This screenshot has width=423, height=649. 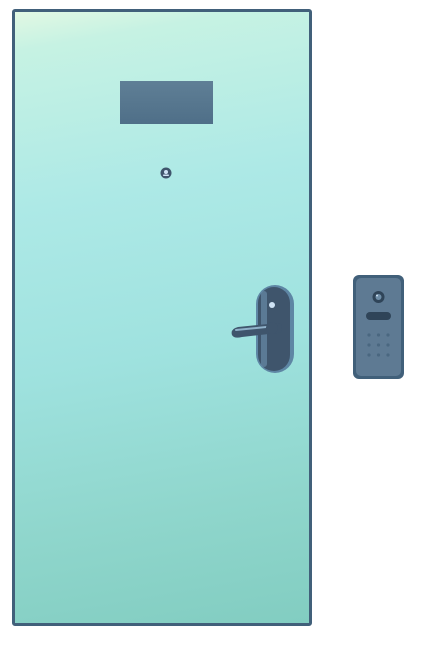 I want to click on door-window, so click(x=166, y=102).